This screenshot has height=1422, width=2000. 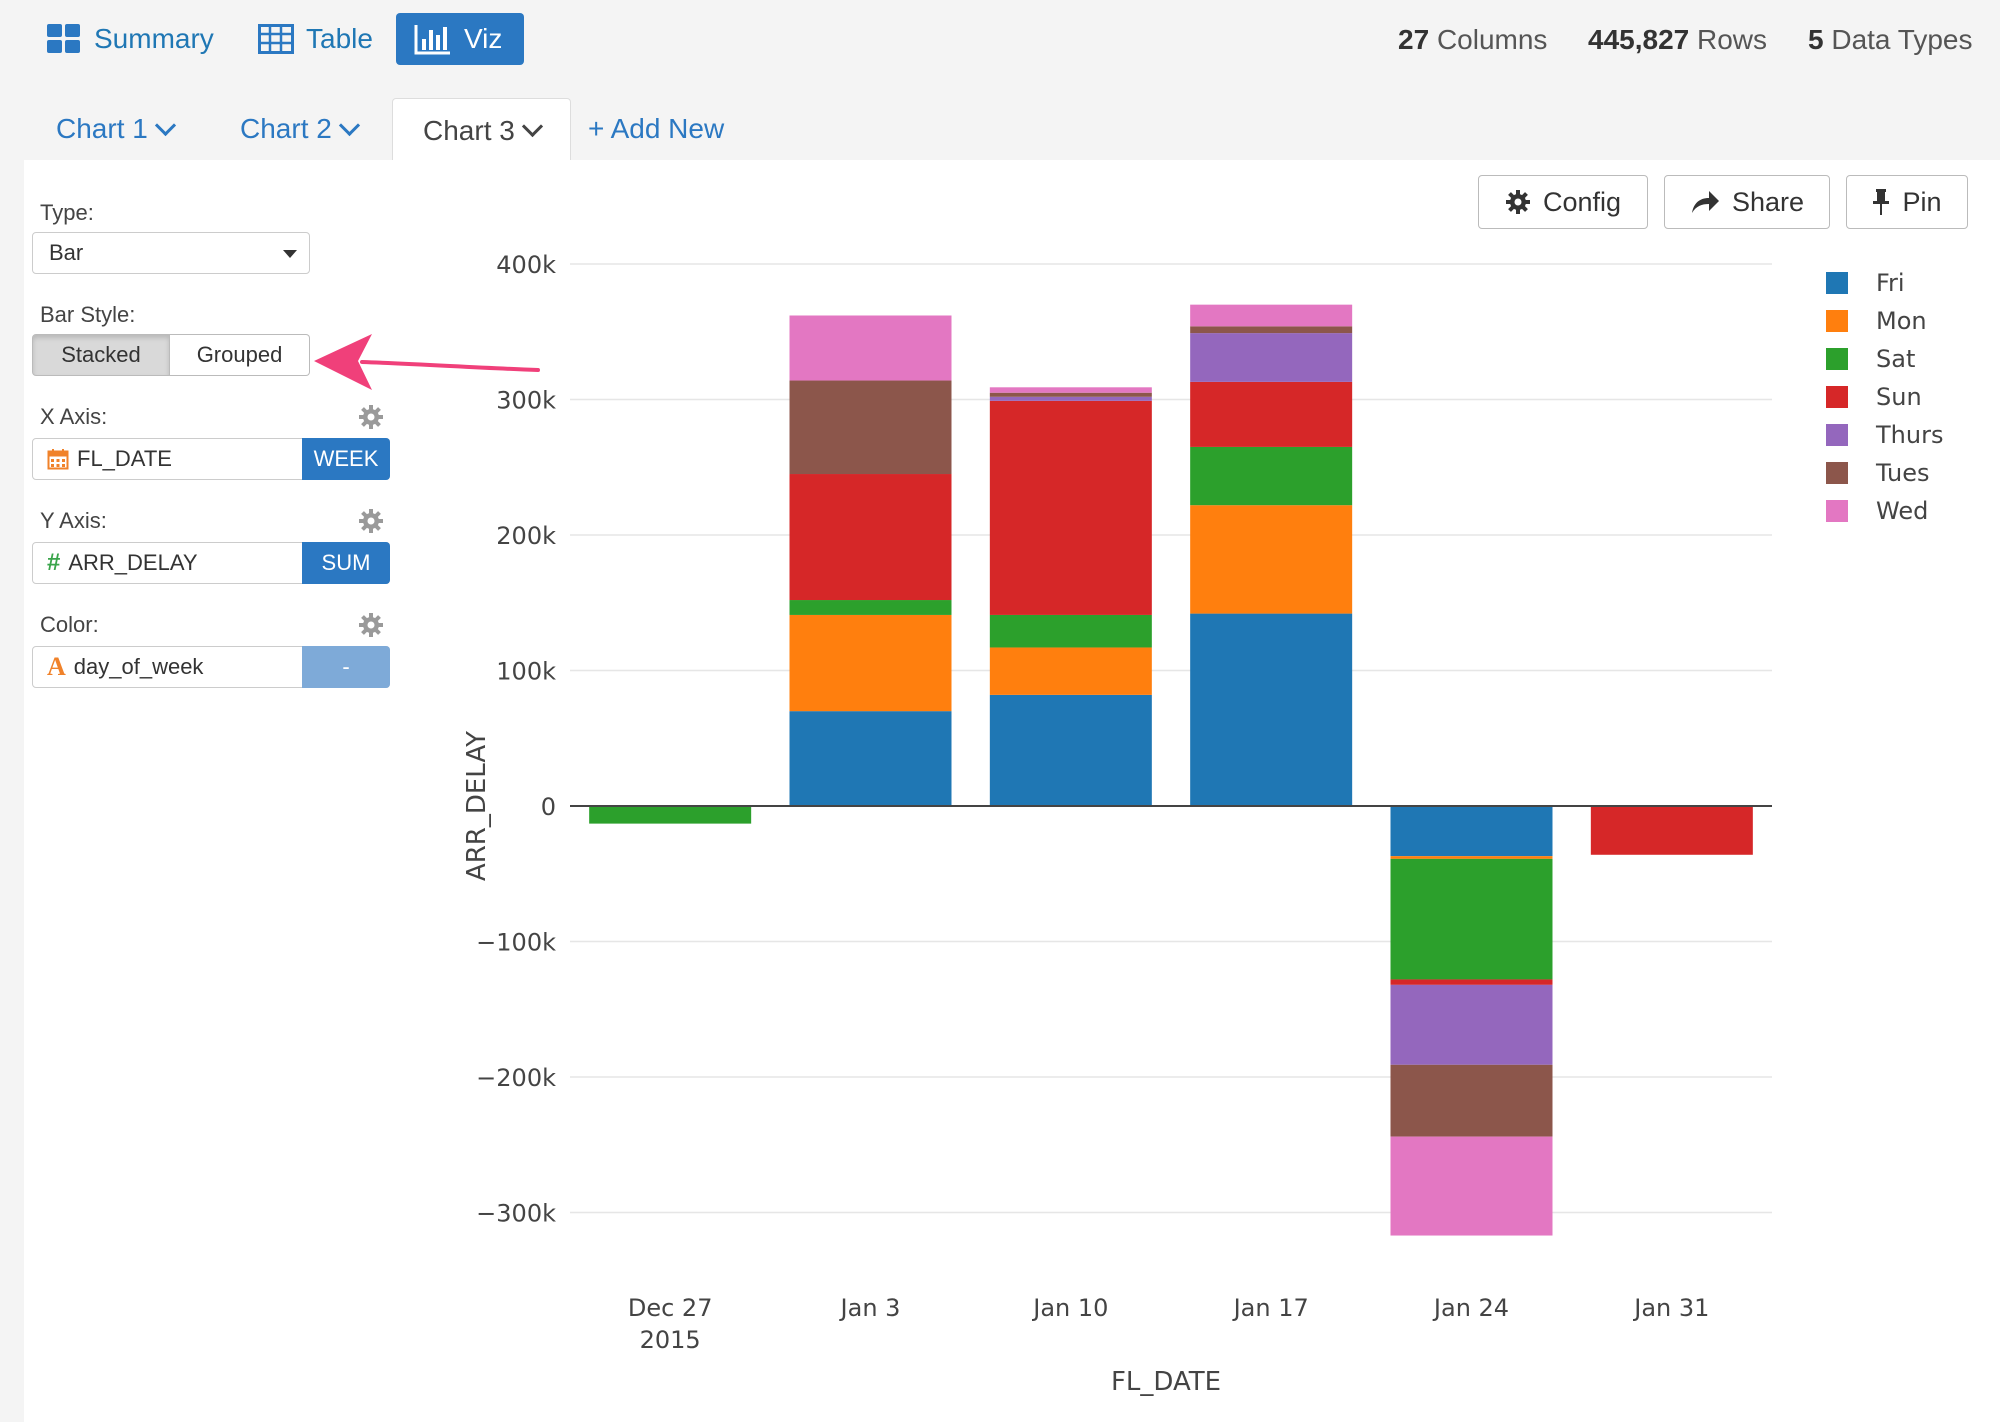 What do you see at coordinates (516, 943) in the screenshot?
I see `y-tick-label: −100k` at bounding box center [516, 943].